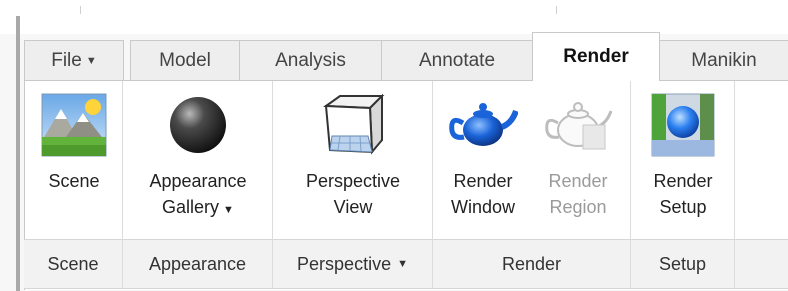 The height and width of the screenshot is (291, 788). I want to click on button-label: Render Window, so click(483, 194).